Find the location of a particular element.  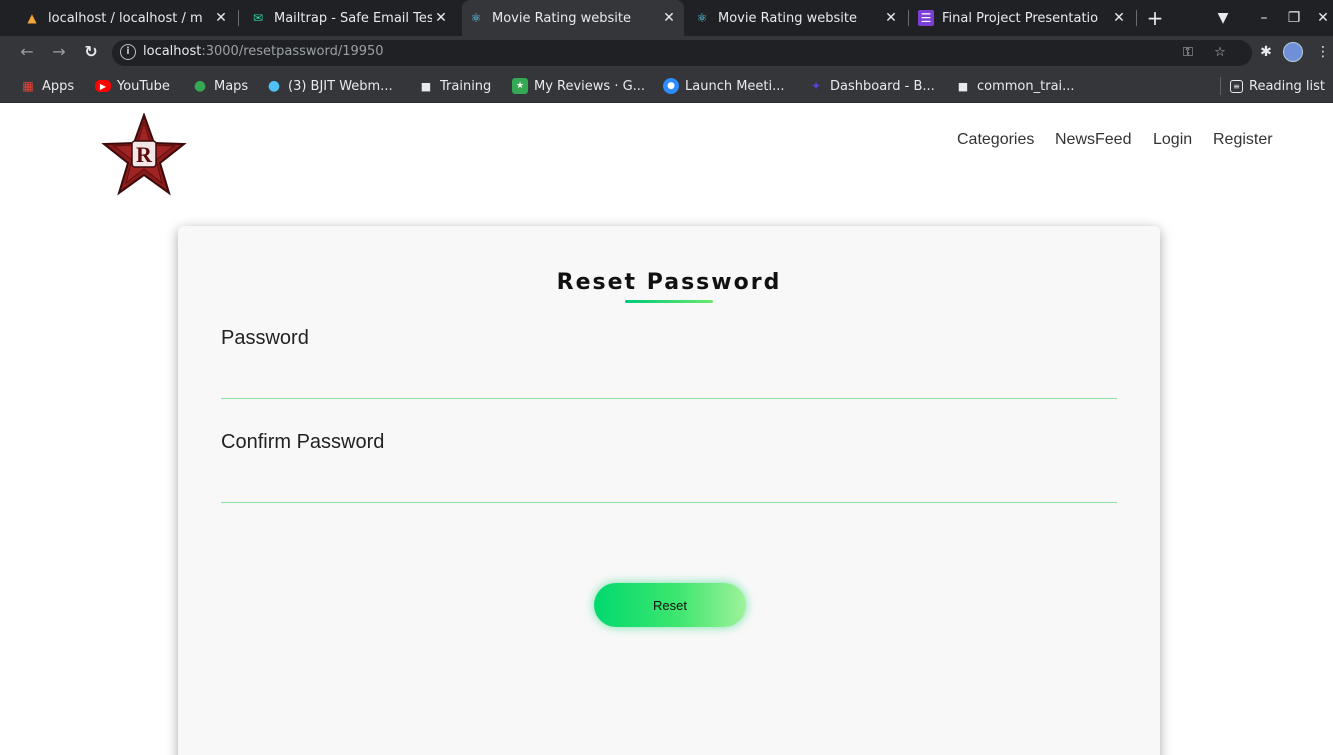

nav-register: Register is located at coordinates (1243, 140).